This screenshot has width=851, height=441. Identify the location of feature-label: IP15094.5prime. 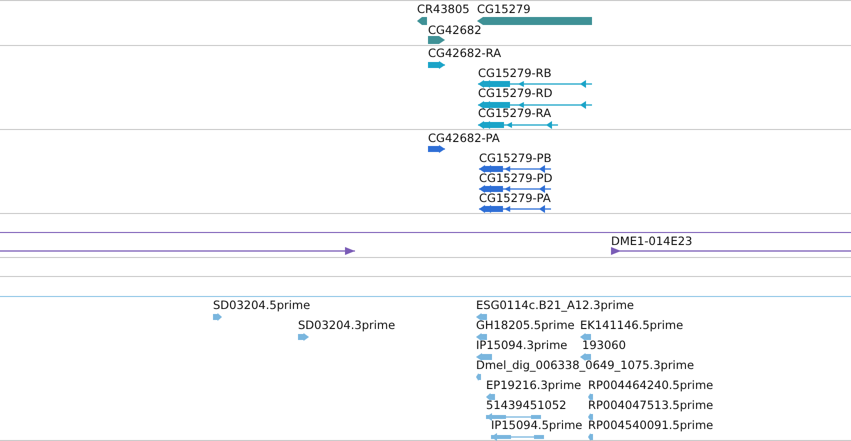
(536, 425).